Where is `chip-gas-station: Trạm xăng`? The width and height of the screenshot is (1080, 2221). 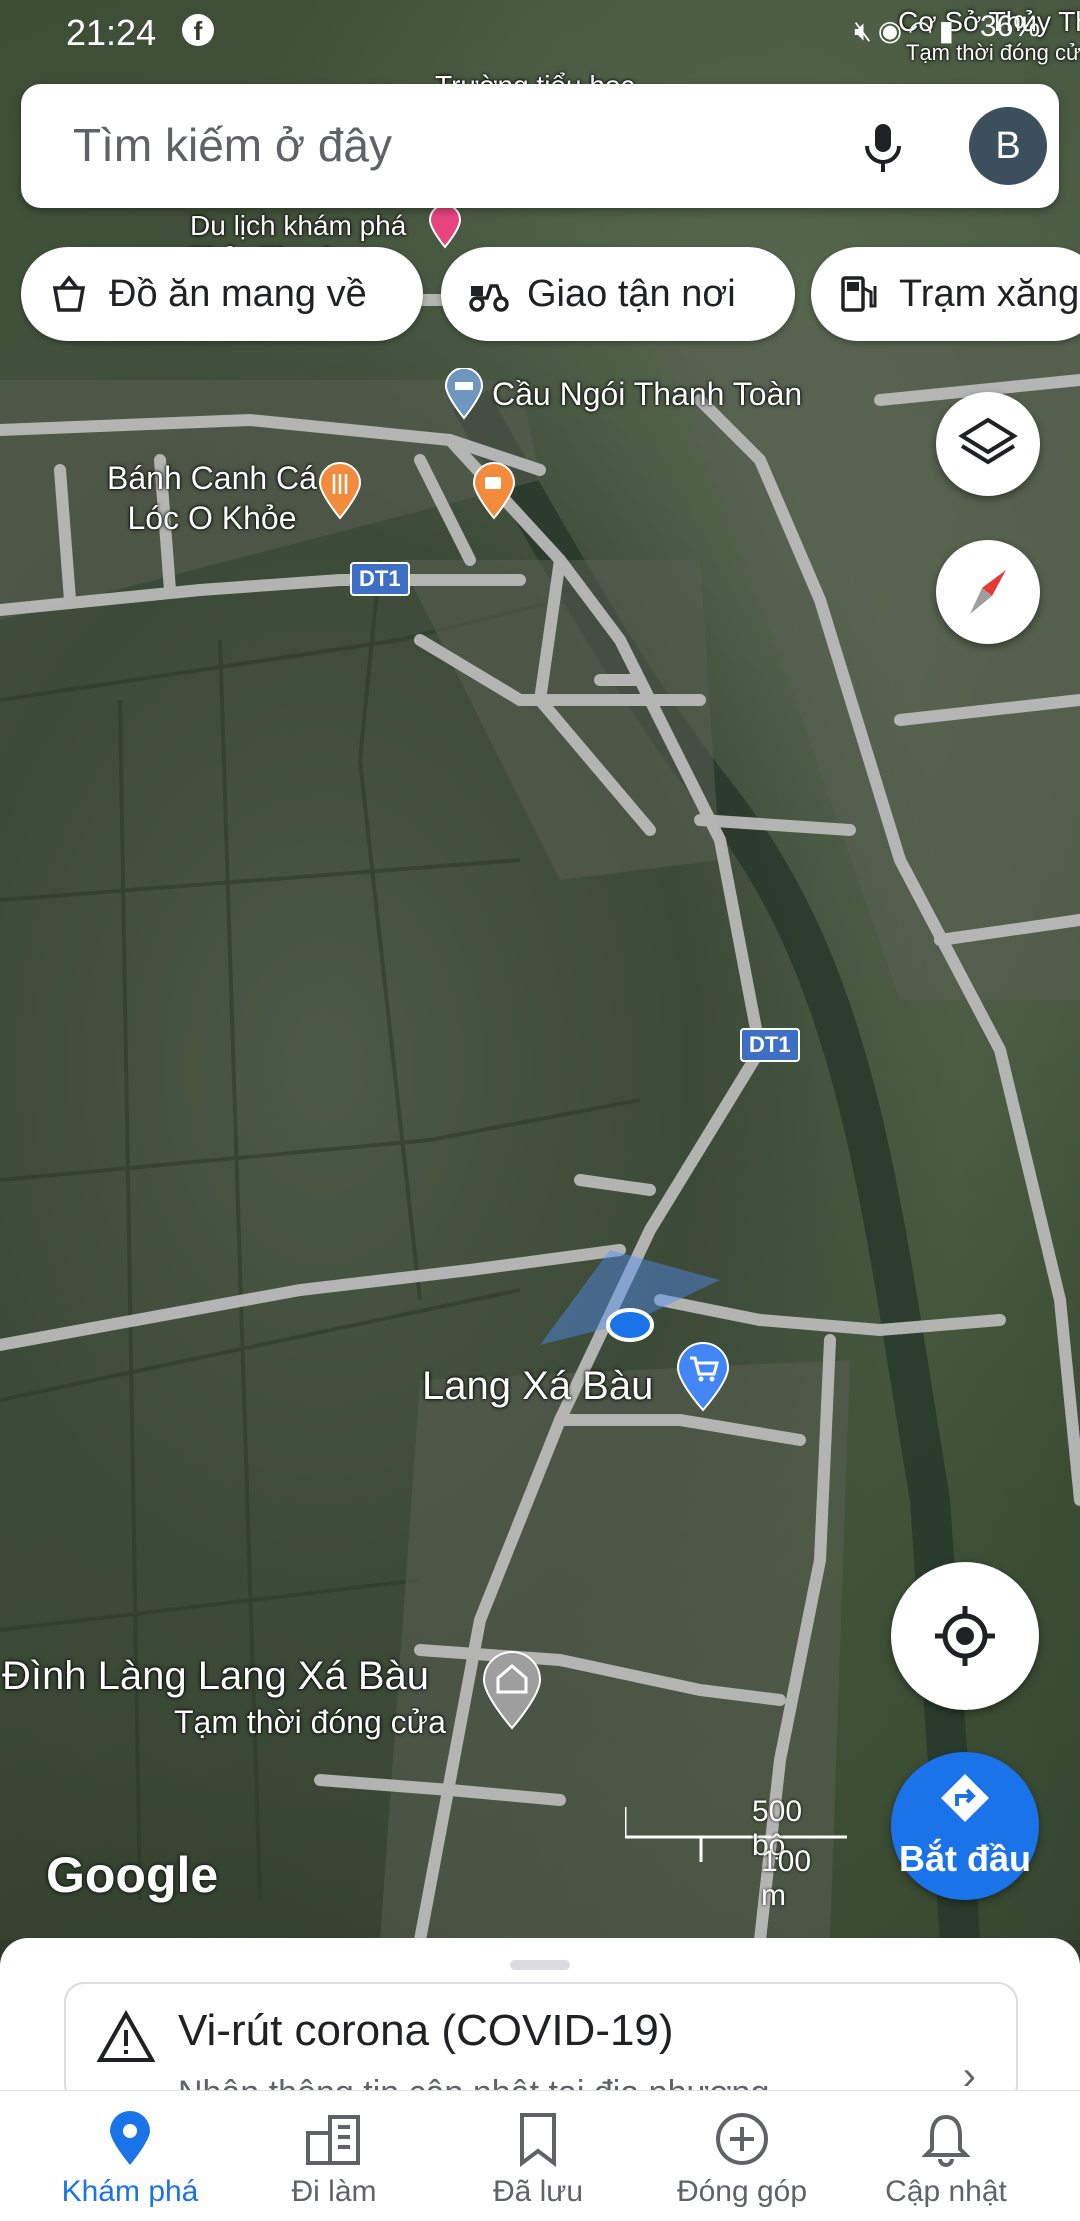
chip-gas-station: Trạm xăng is located at coordinates (945, 294).